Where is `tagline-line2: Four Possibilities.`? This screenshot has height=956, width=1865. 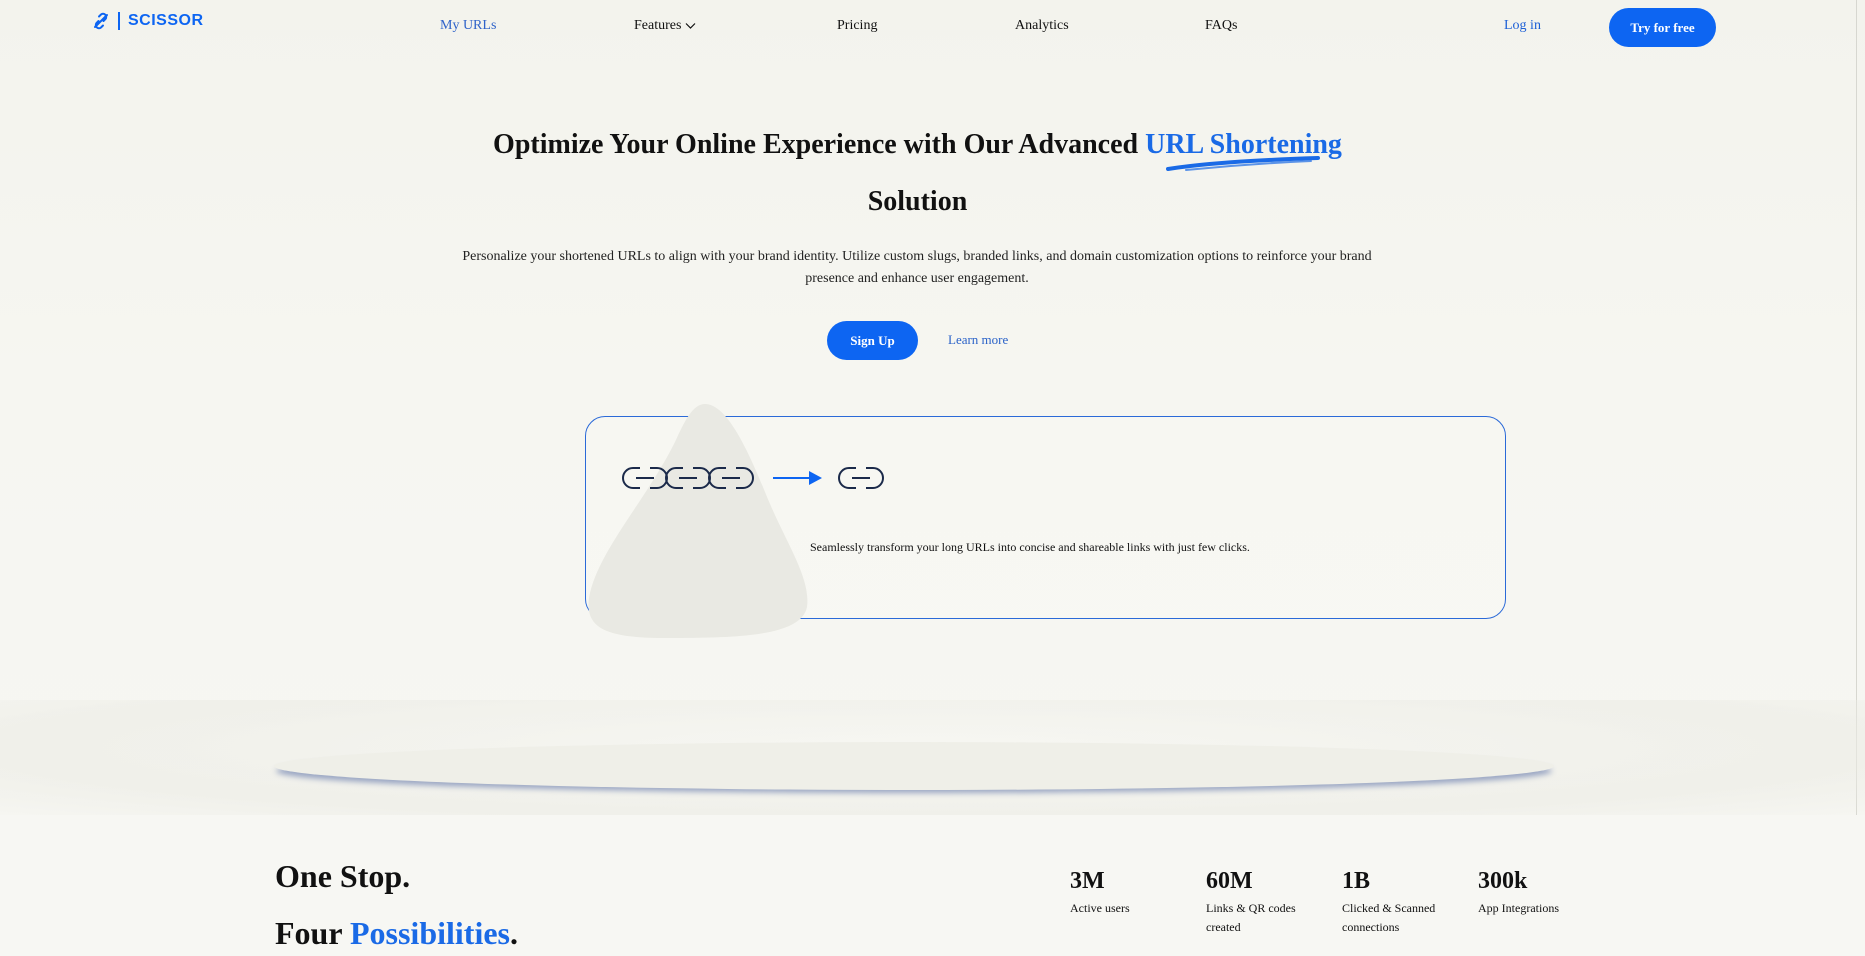
tagline-line2: Four Possibilities. is located at coordinates (396, 933).